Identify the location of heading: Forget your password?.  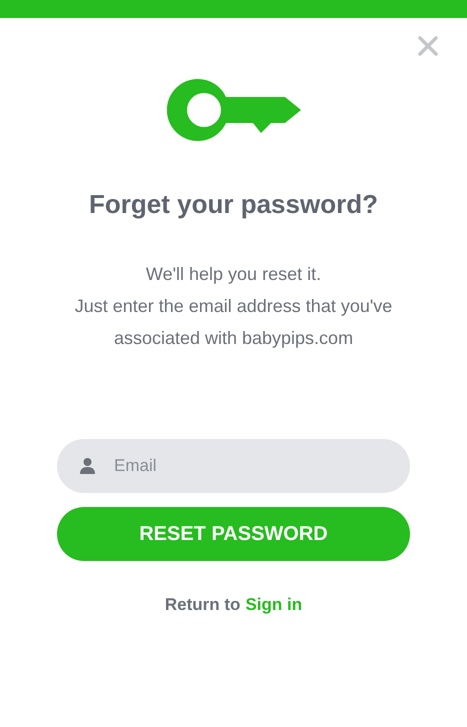
(233, 204).